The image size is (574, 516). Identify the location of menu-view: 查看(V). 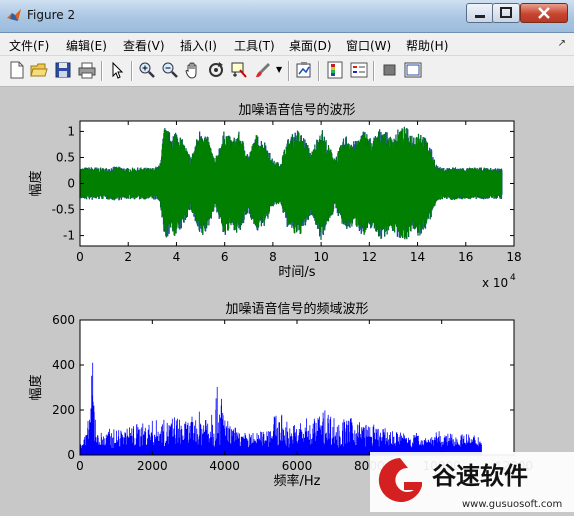
(144, 45).